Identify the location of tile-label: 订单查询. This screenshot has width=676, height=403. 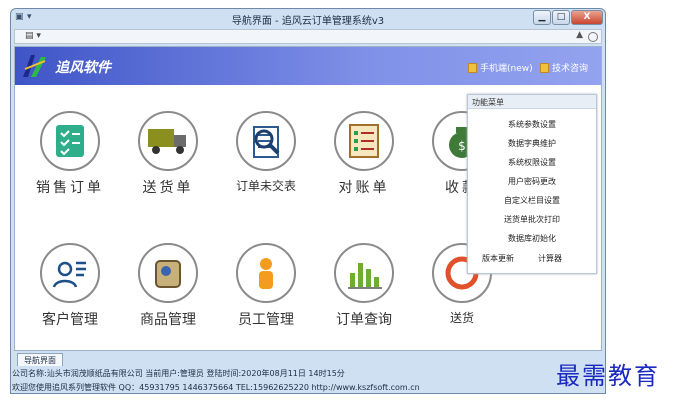
(364, 320).